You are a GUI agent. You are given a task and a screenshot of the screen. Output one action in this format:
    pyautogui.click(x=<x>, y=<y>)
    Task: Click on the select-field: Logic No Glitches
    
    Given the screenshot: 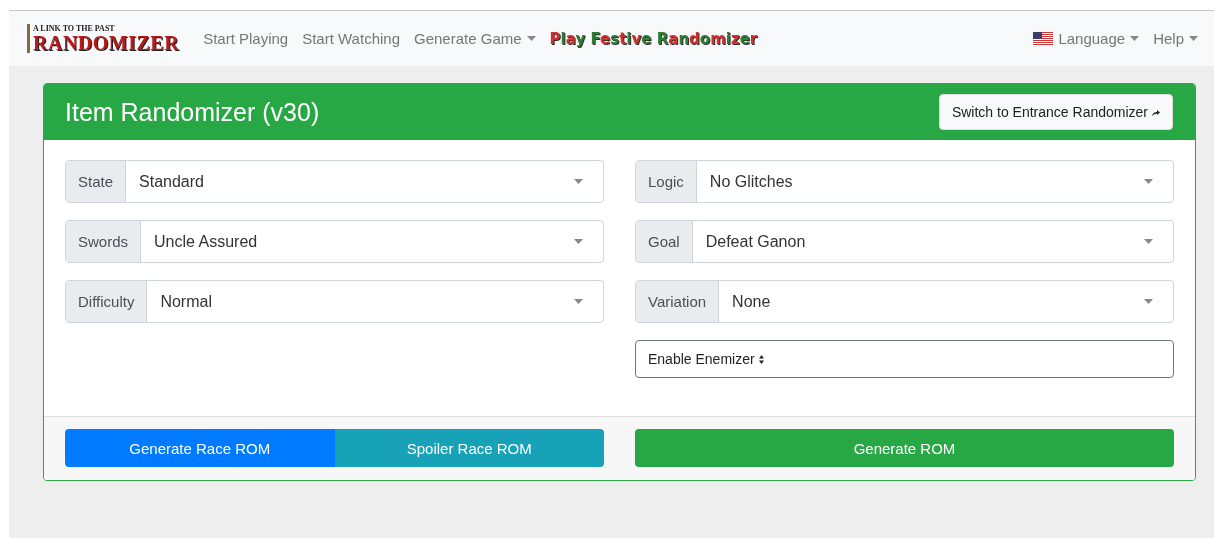 What is the action you would take?
    pyautogui.click(x=904, y=181)
    